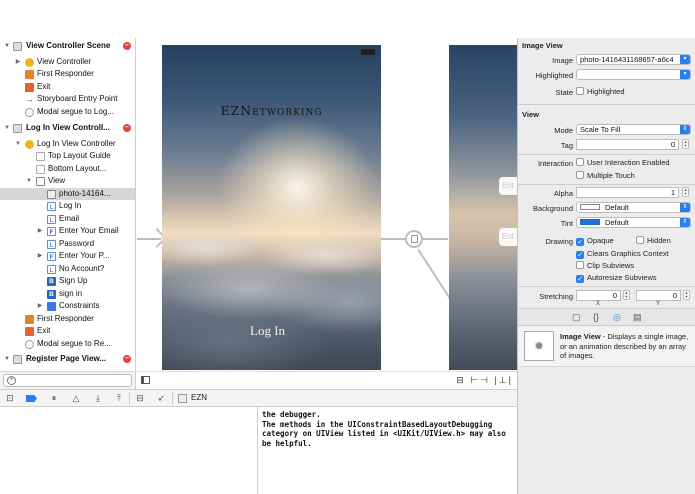 Image resolution: width=695 pixels, height=494 pixels. Describe the element at coordinates (79, 305) in the screenshot. I see `outline-row-label: Constraints` at that location.